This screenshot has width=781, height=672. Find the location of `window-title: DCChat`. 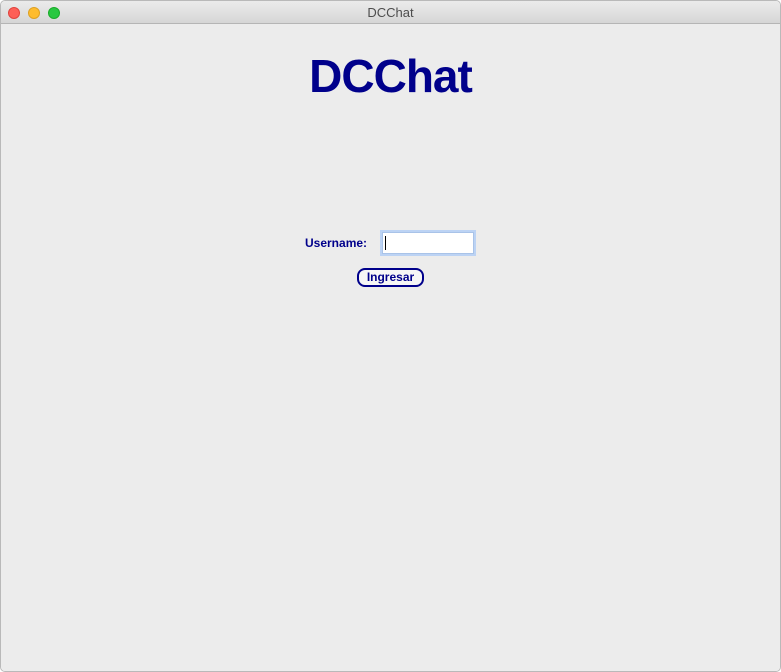

window-title: DCChat is located at coordinates (390, 12).